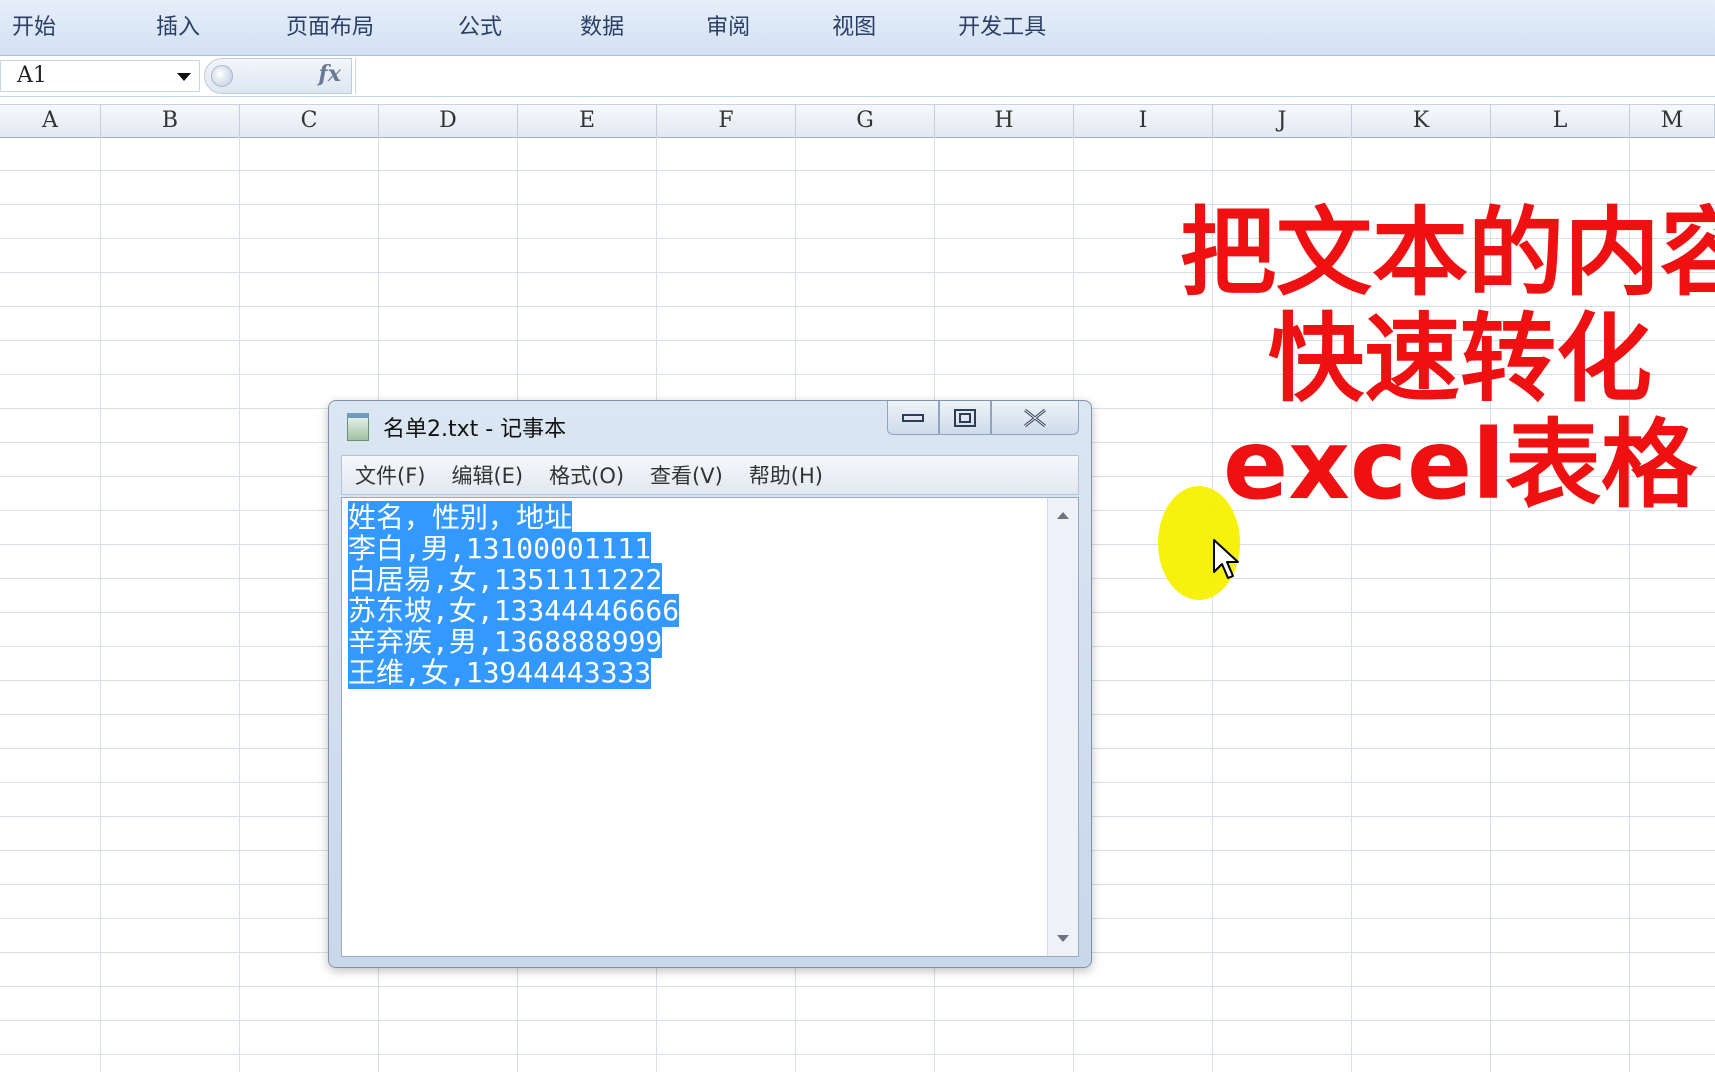  I want to click on tab-review: 审阅, so click(728, 28).